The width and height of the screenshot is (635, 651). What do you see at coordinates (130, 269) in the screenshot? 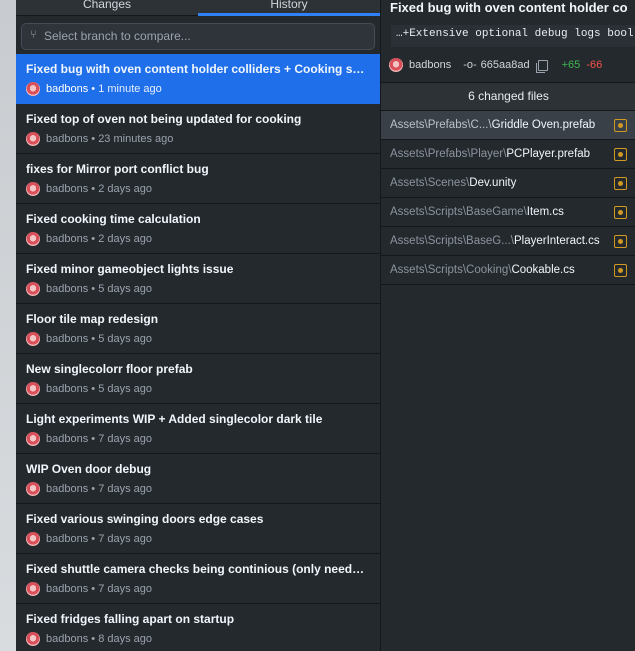
I see `commit-title: Fixed minor gameobject lights issue` at bounding box center [130, 269].